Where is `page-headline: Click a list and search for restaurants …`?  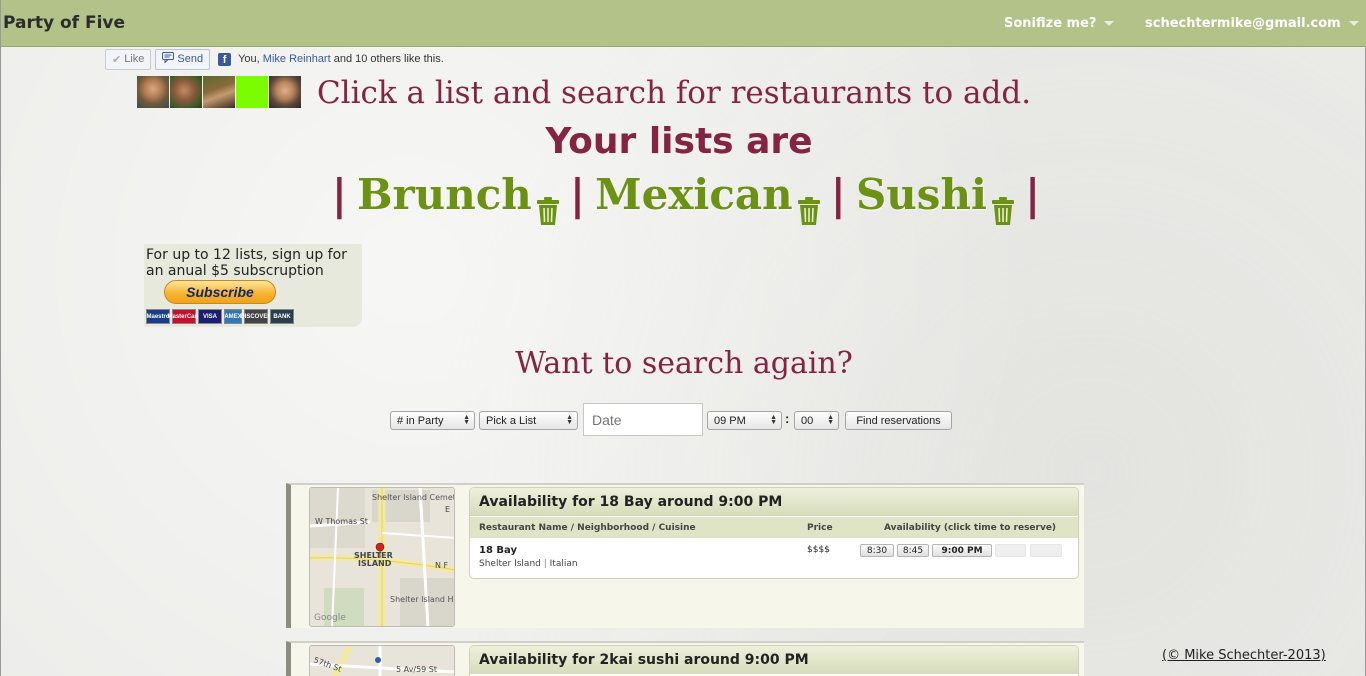 page-headline: Click a list and search for restaurants … is located at coordinates (674, 93).